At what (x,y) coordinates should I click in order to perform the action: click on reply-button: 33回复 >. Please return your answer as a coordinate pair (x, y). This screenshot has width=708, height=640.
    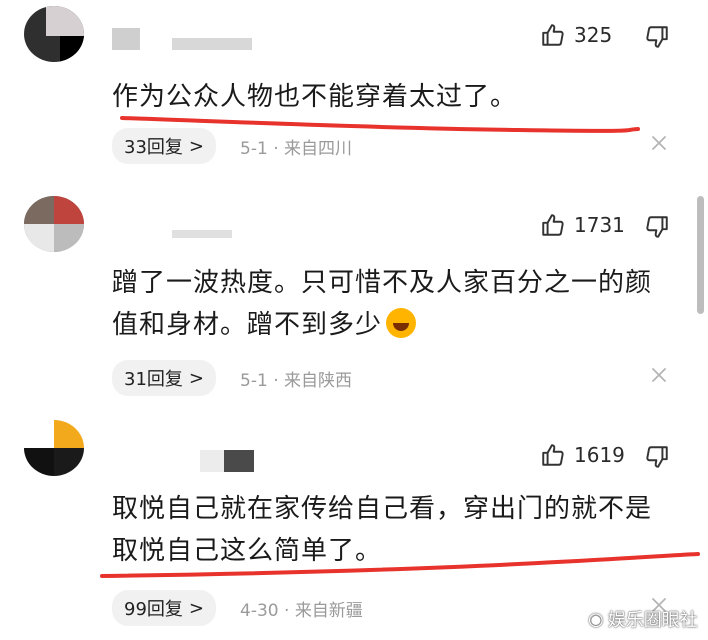
    Looking at the image, I should click on (164, 146).